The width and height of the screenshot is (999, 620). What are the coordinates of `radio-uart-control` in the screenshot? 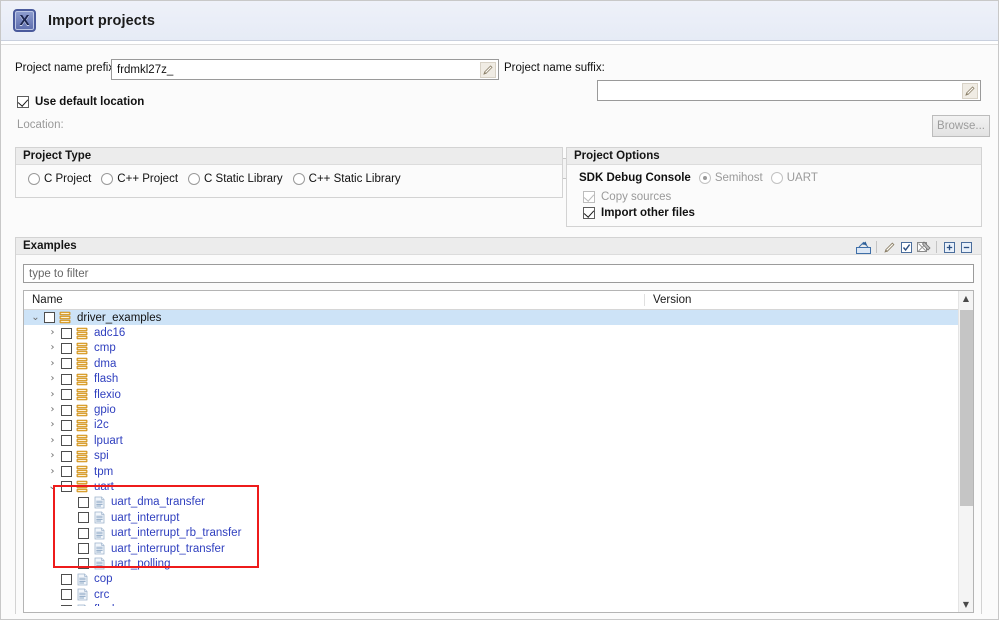 It's located at (776, 178).